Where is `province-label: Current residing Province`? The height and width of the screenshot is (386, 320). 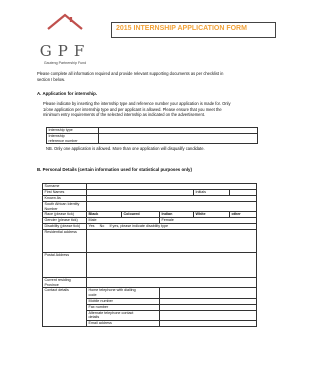
province-label: Current residing Province is located at coordinates (64, 283).